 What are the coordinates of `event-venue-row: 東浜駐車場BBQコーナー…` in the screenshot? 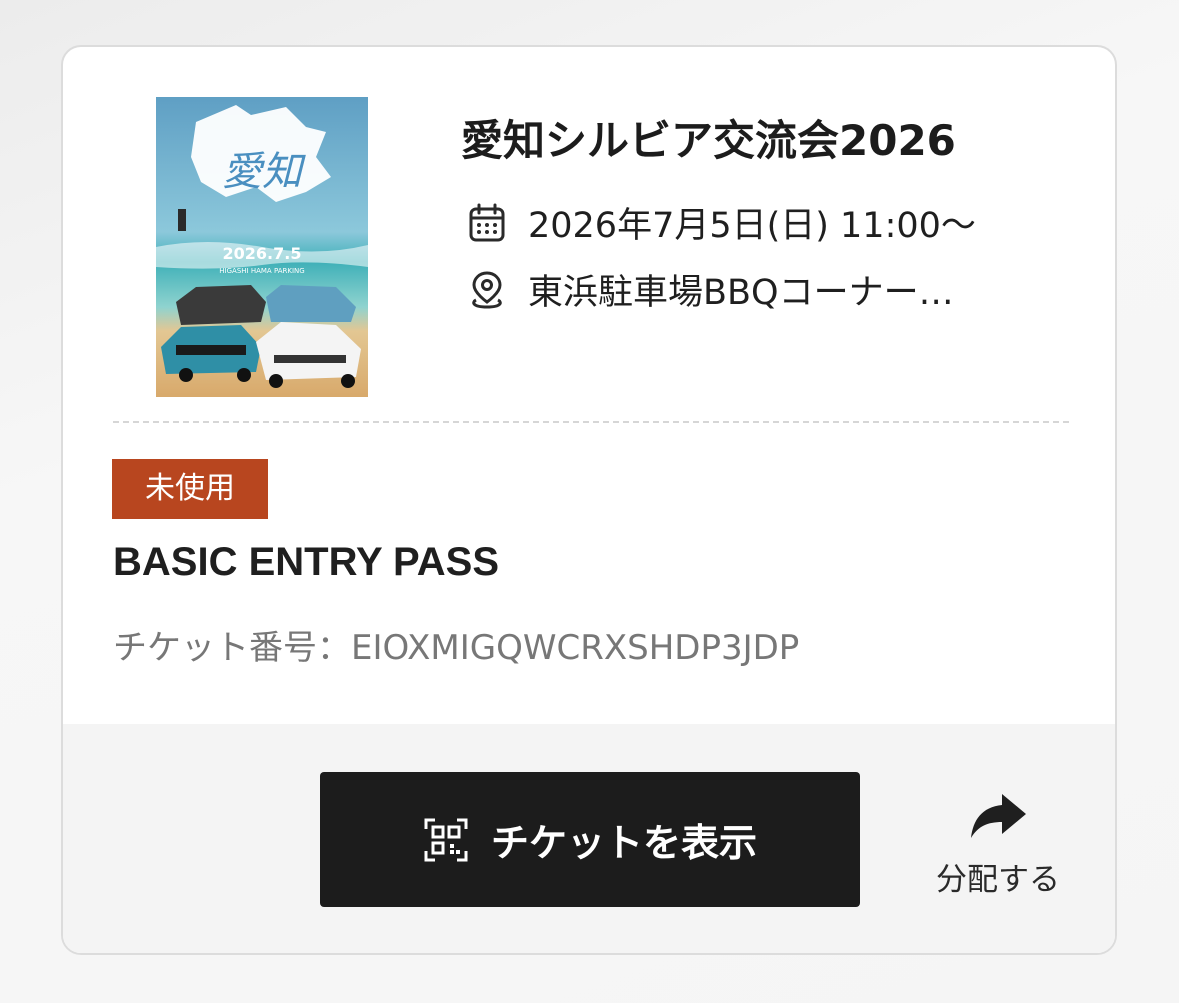 It's located at (711, 289).